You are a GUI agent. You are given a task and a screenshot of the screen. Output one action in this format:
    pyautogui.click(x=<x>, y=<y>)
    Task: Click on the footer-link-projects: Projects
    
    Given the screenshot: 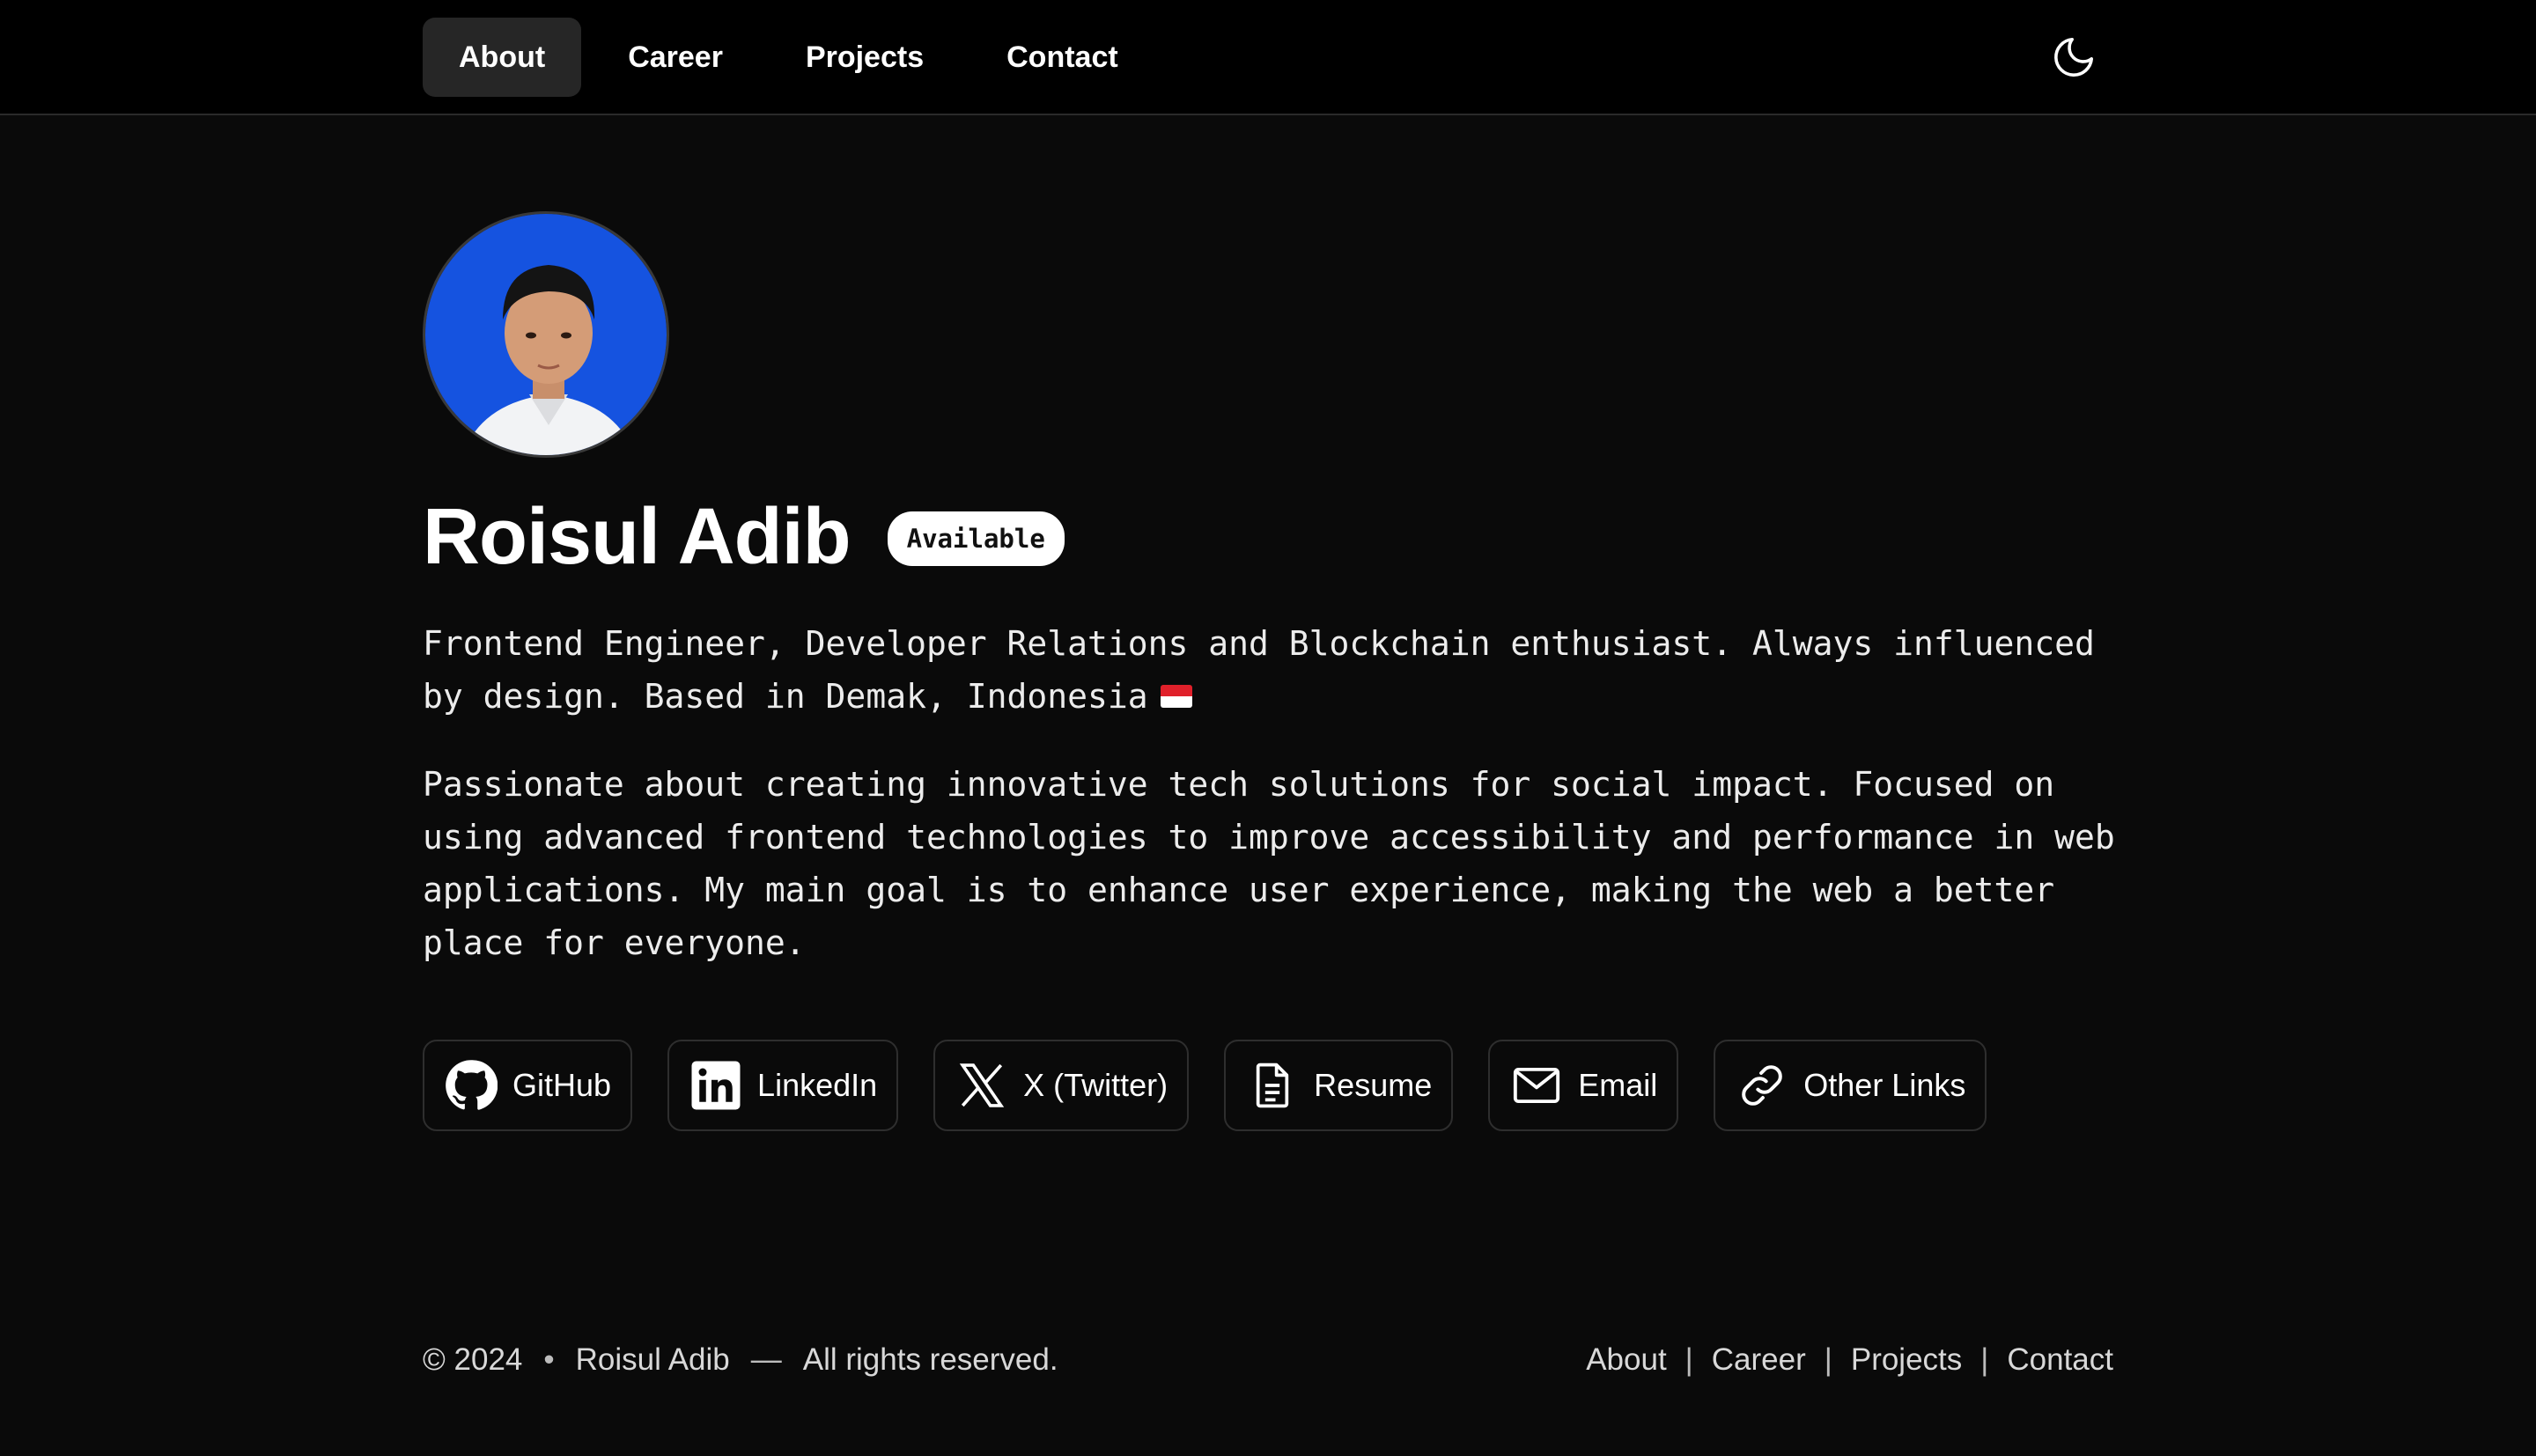 What is the action you would take?
    pyautogui.click(x=1906, y=1360)
    